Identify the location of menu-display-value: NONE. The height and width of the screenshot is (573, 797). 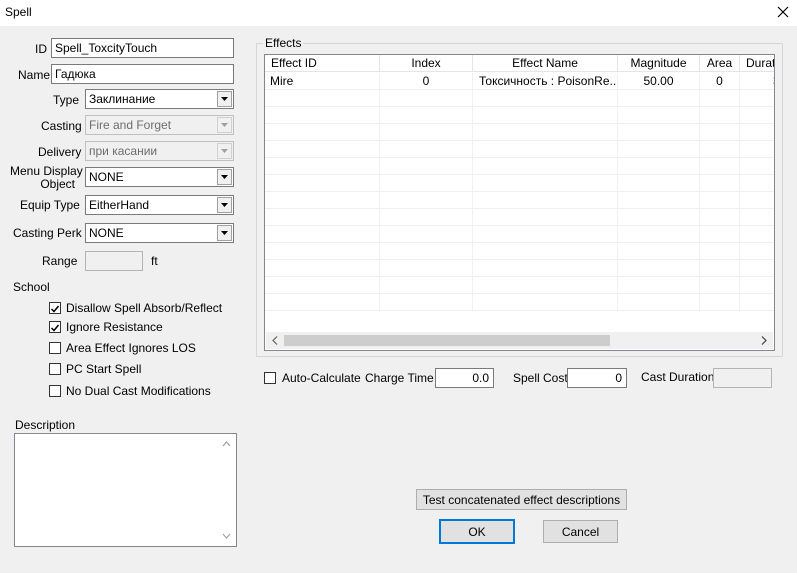
(106, 177).